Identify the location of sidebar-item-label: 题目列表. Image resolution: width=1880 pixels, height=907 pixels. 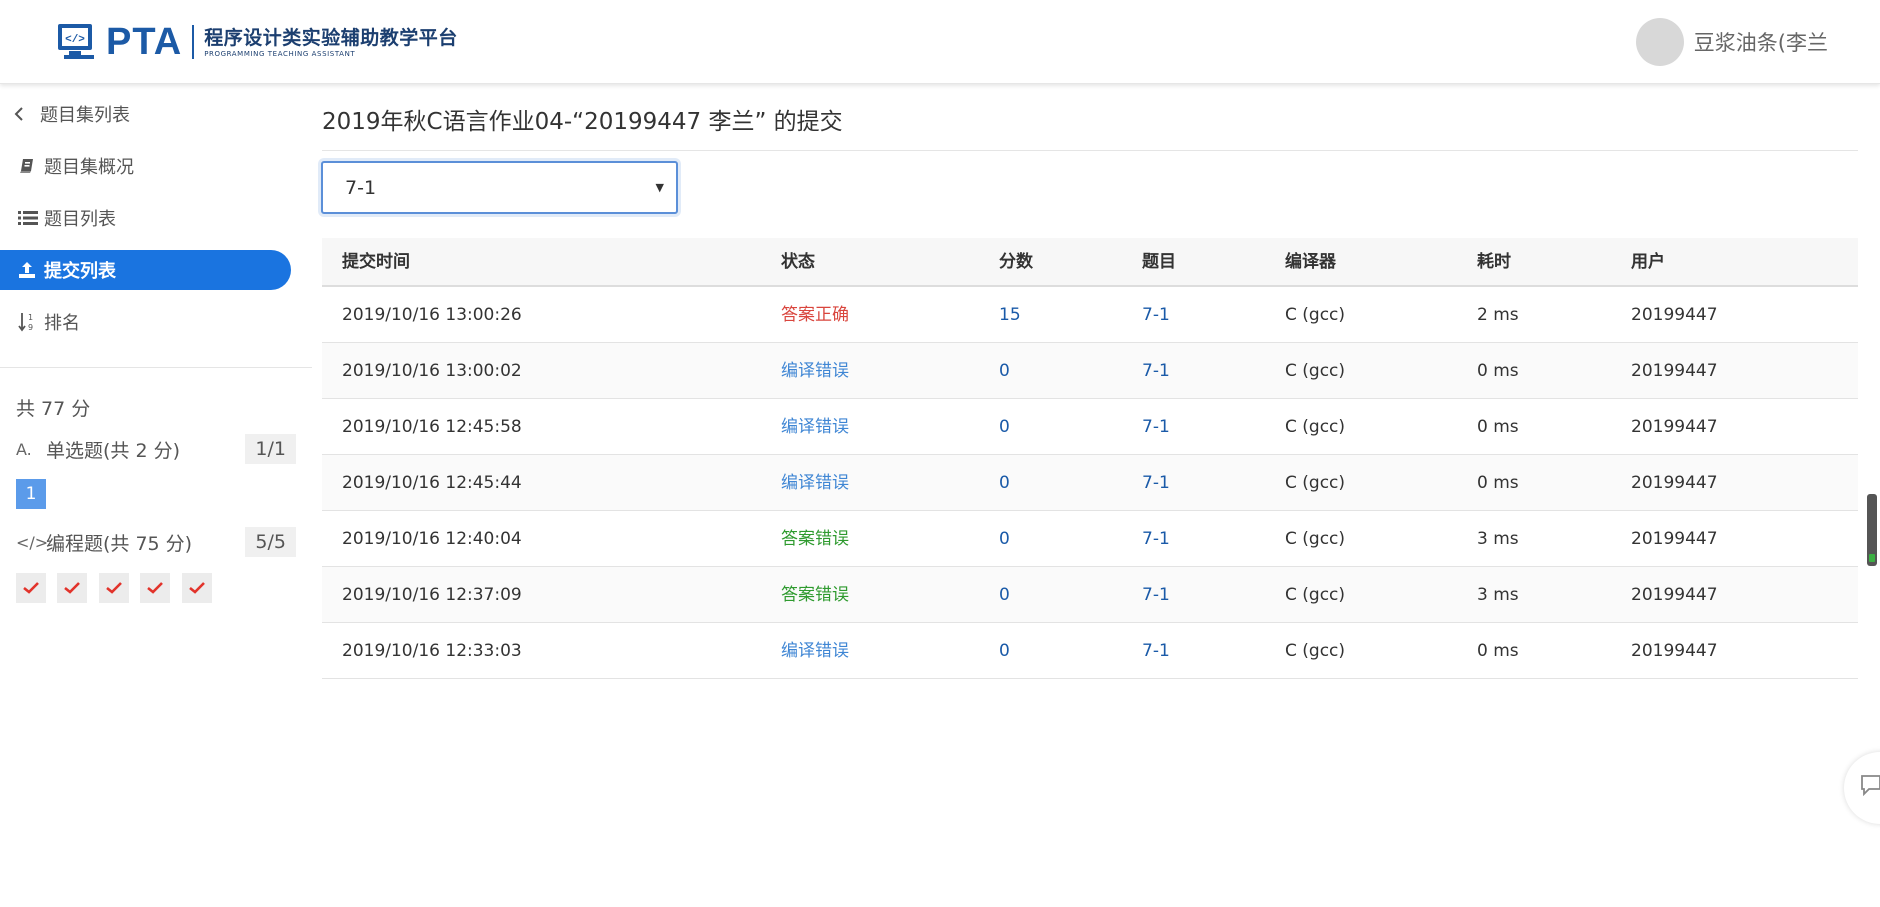
(80, 219).